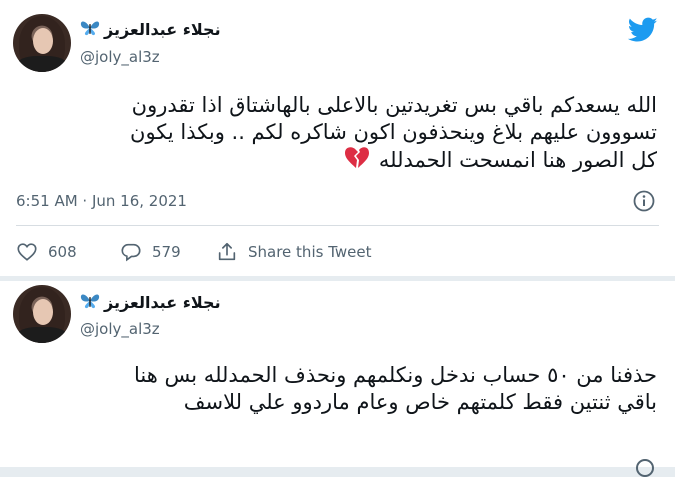  Describe the element at coordinates (131, 252) in the screenshot. I see `reply-icon` at that location.